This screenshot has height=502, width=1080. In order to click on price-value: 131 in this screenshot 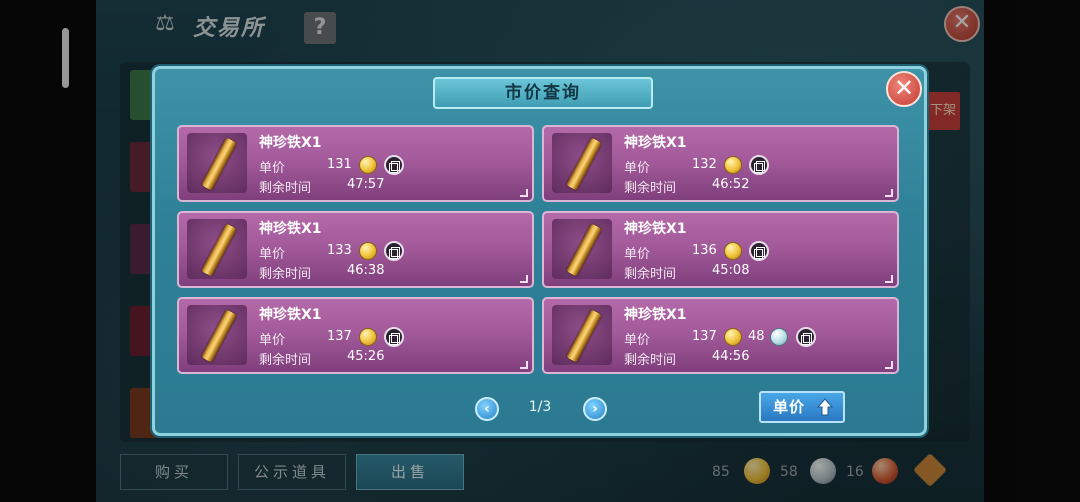, I will do `click(339, 164)`.